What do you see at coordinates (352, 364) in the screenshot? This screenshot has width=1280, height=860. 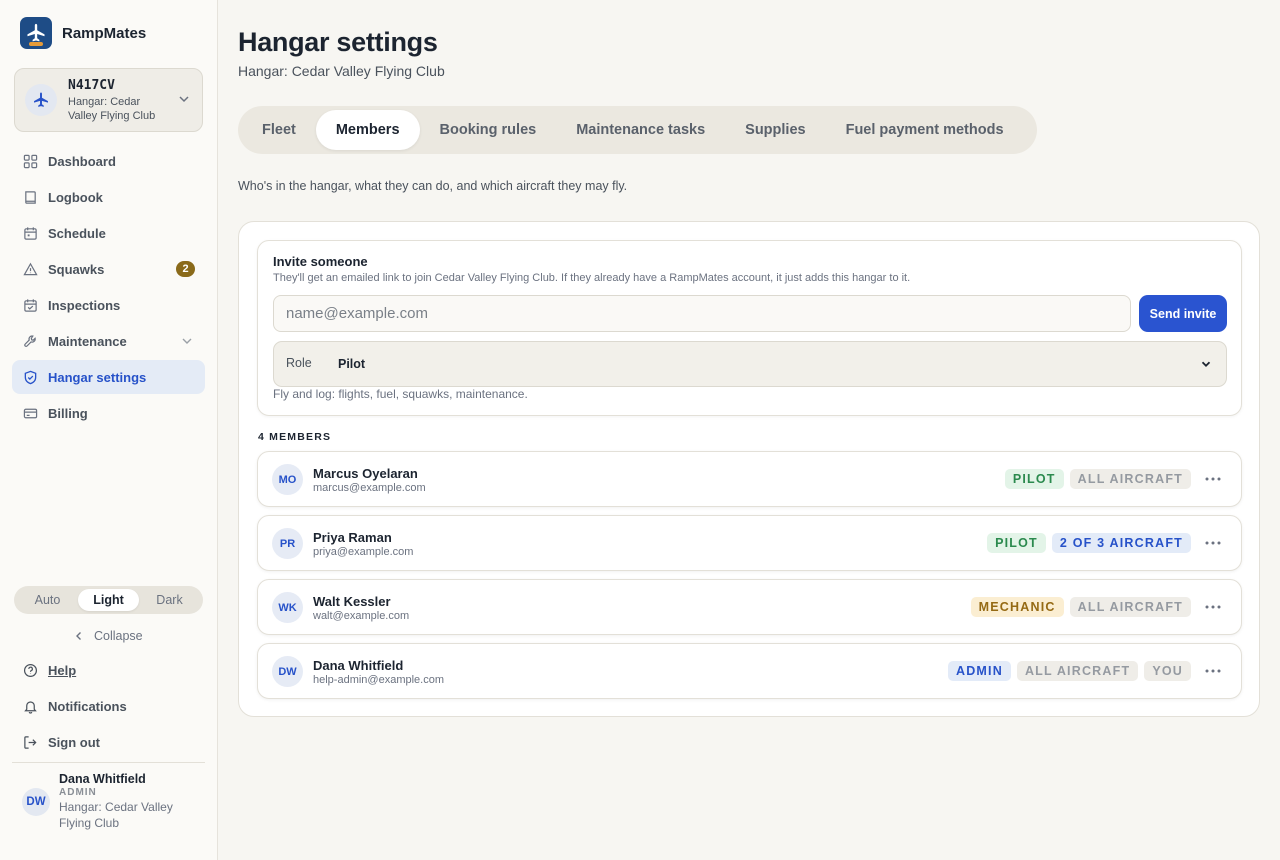 I see `role-value: Pilot` at bounding box center [352, 364].